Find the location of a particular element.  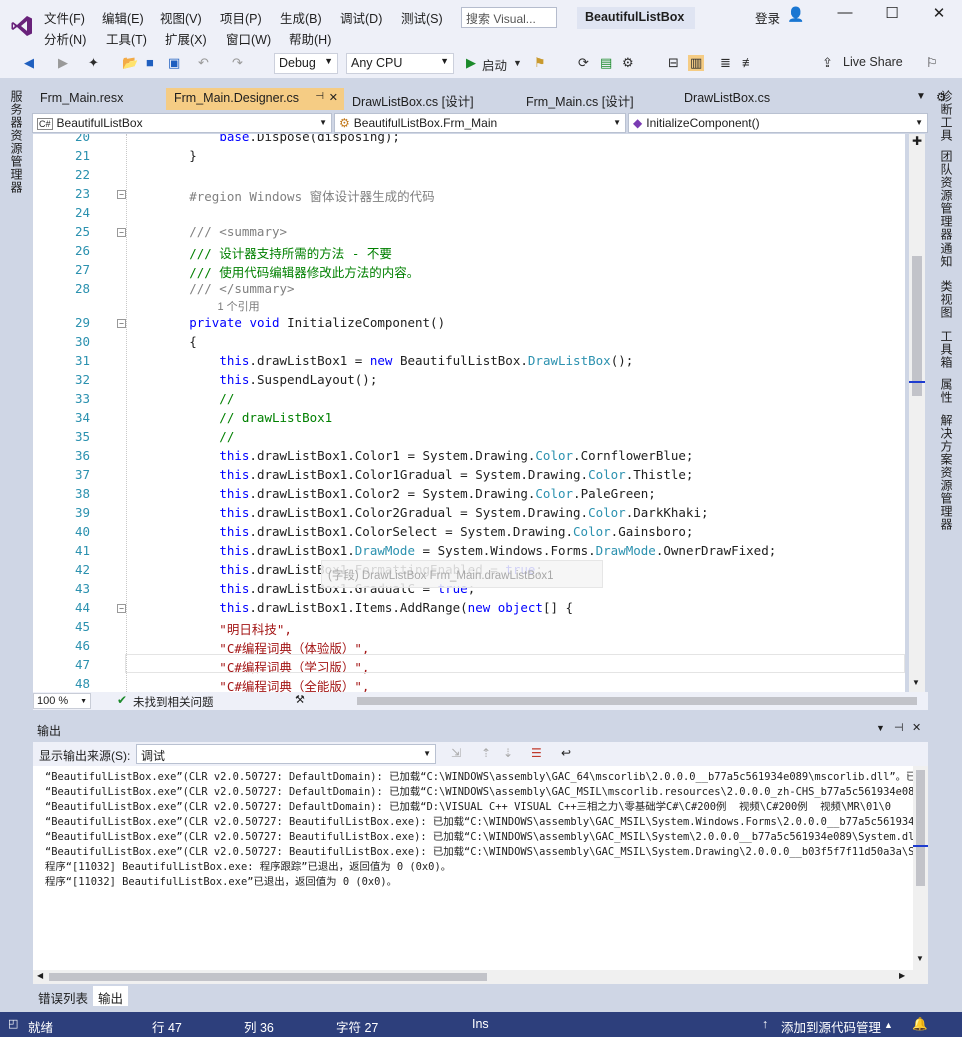

output-source-select: 调试 ▼ is located at coordinates (286, 754).